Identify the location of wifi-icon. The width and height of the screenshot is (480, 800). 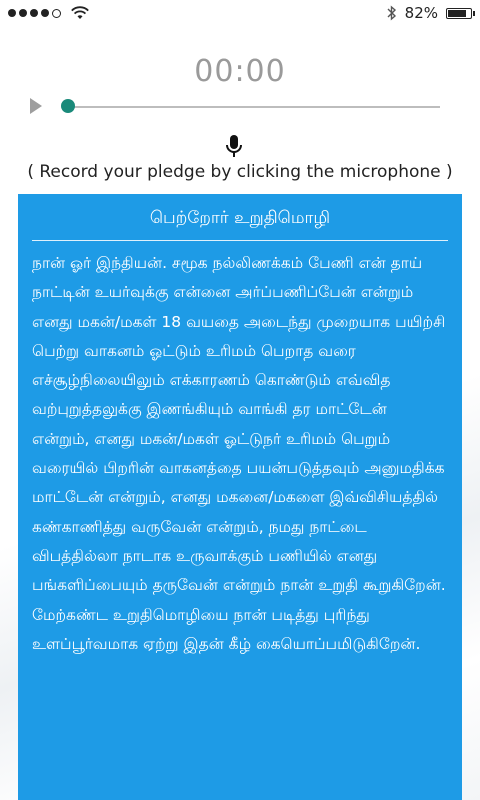
(80, 12).